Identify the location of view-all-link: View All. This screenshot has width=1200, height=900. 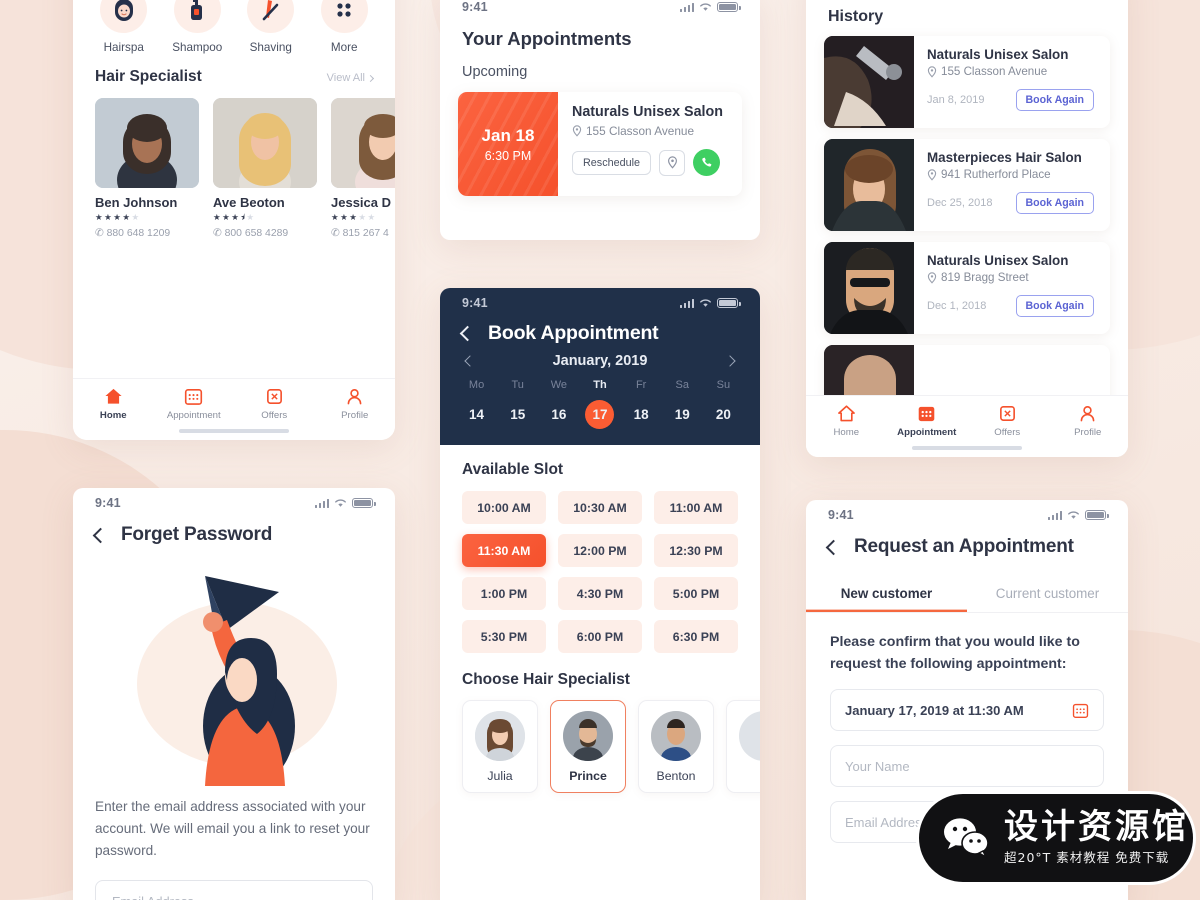
(350, 78).